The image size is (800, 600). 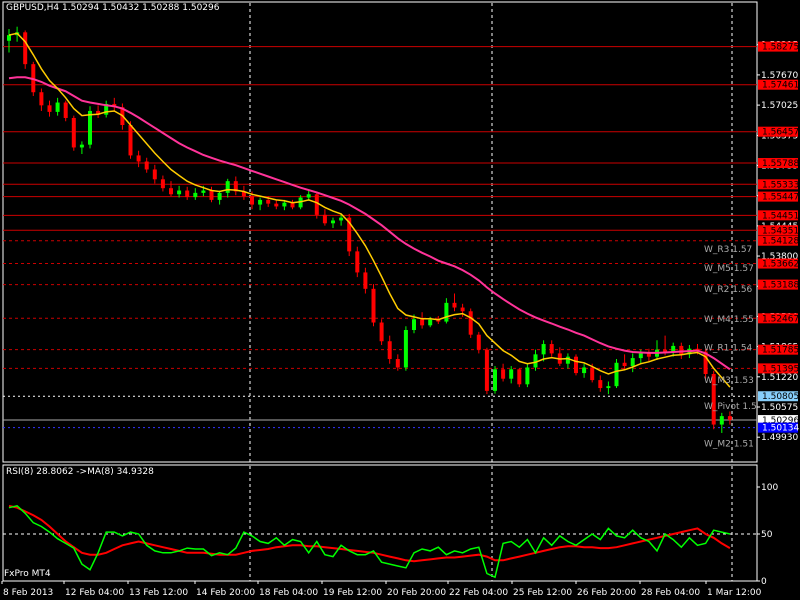 I want to click on time-tick-label: 19 Feb 12:00, so click(x=352, y=593).